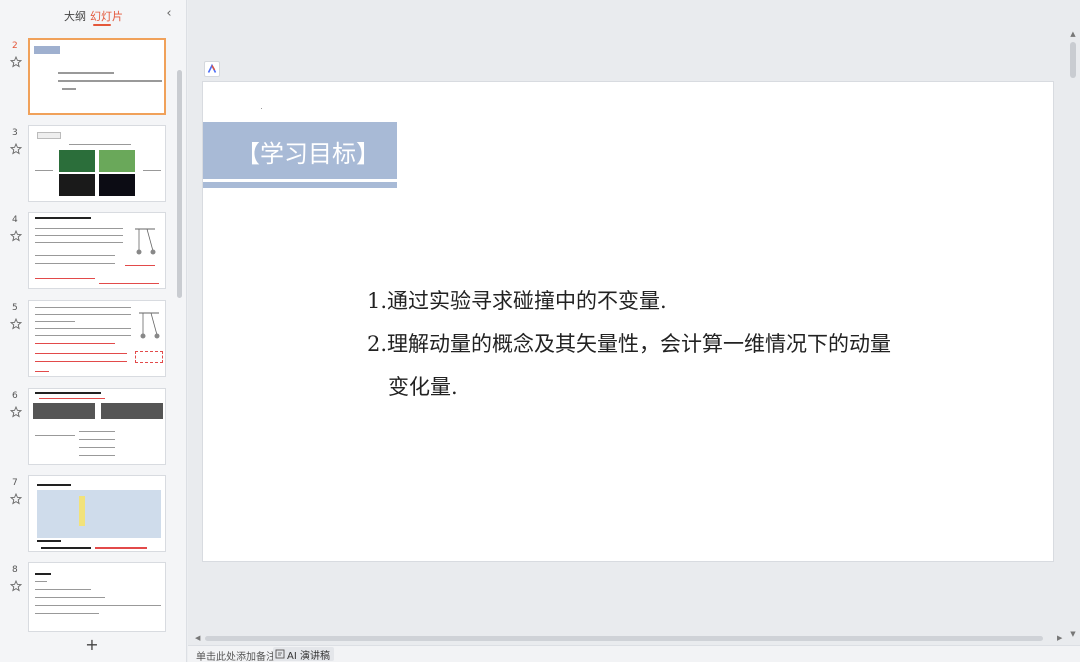 The width and height of the screenshot is (1080, 662). Describe the element at coordinates (197, 638) in the screenshot. I see `scroll-left-icon: ◀` at that location.